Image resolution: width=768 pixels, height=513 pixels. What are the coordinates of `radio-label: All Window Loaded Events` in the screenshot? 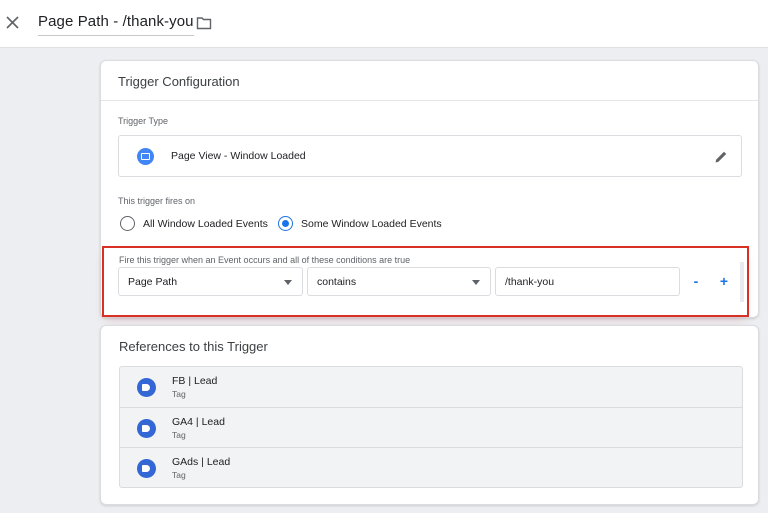 It's located at (205, 224).